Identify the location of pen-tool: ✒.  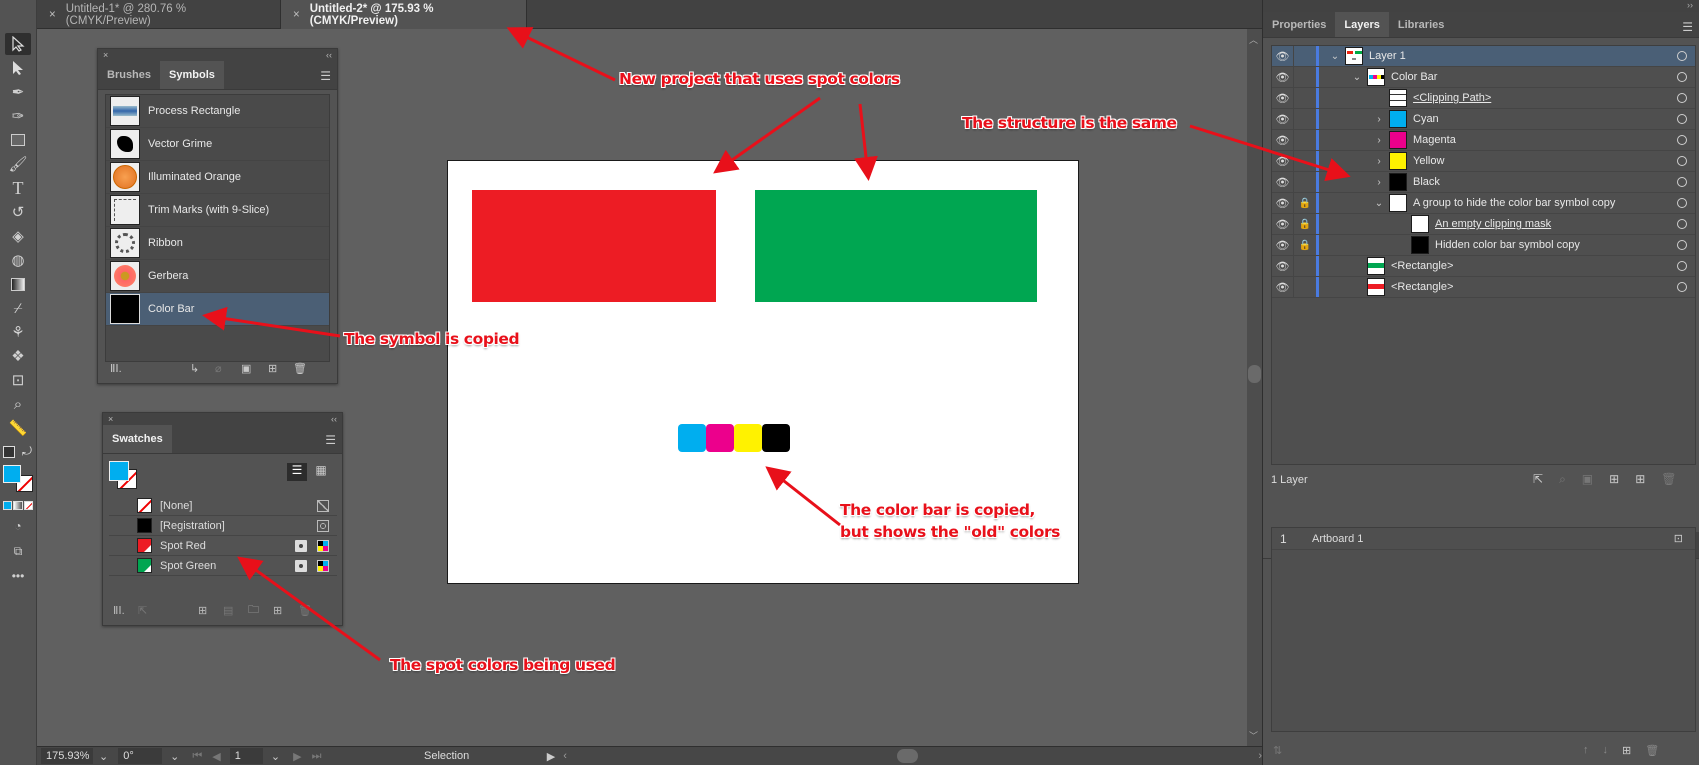
(18, 92).